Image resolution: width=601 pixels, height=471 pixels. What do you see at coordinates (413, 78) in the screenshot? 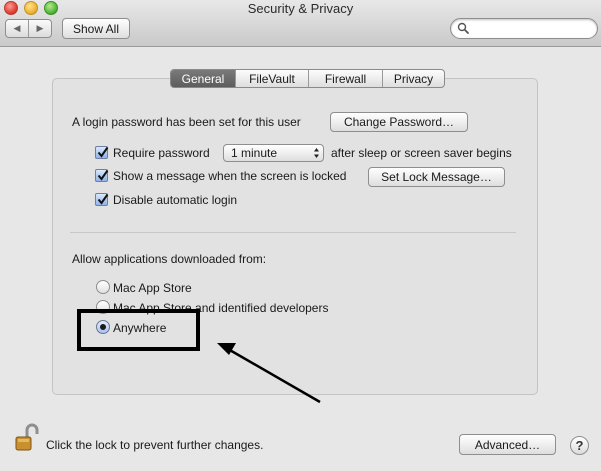
I see `tab-privacy: Privacy` at bounding box center [413, 78].